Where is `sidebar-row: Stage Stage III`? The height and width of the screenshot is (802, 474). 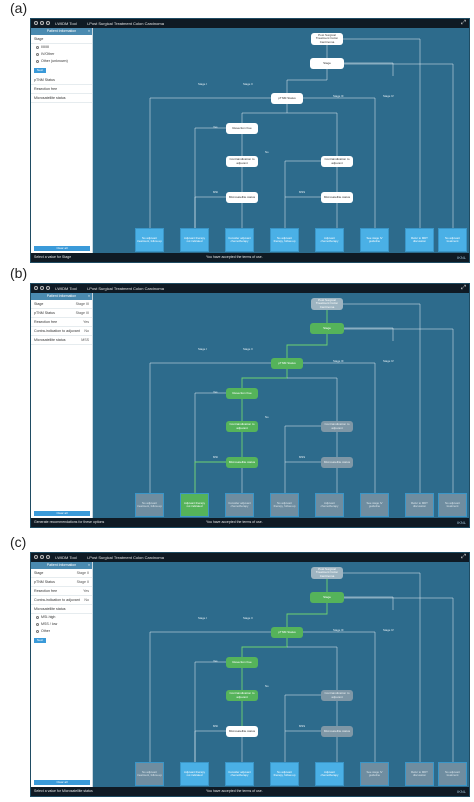 sidebar-row: Stage Stage III is located at coordinates (61, 304).